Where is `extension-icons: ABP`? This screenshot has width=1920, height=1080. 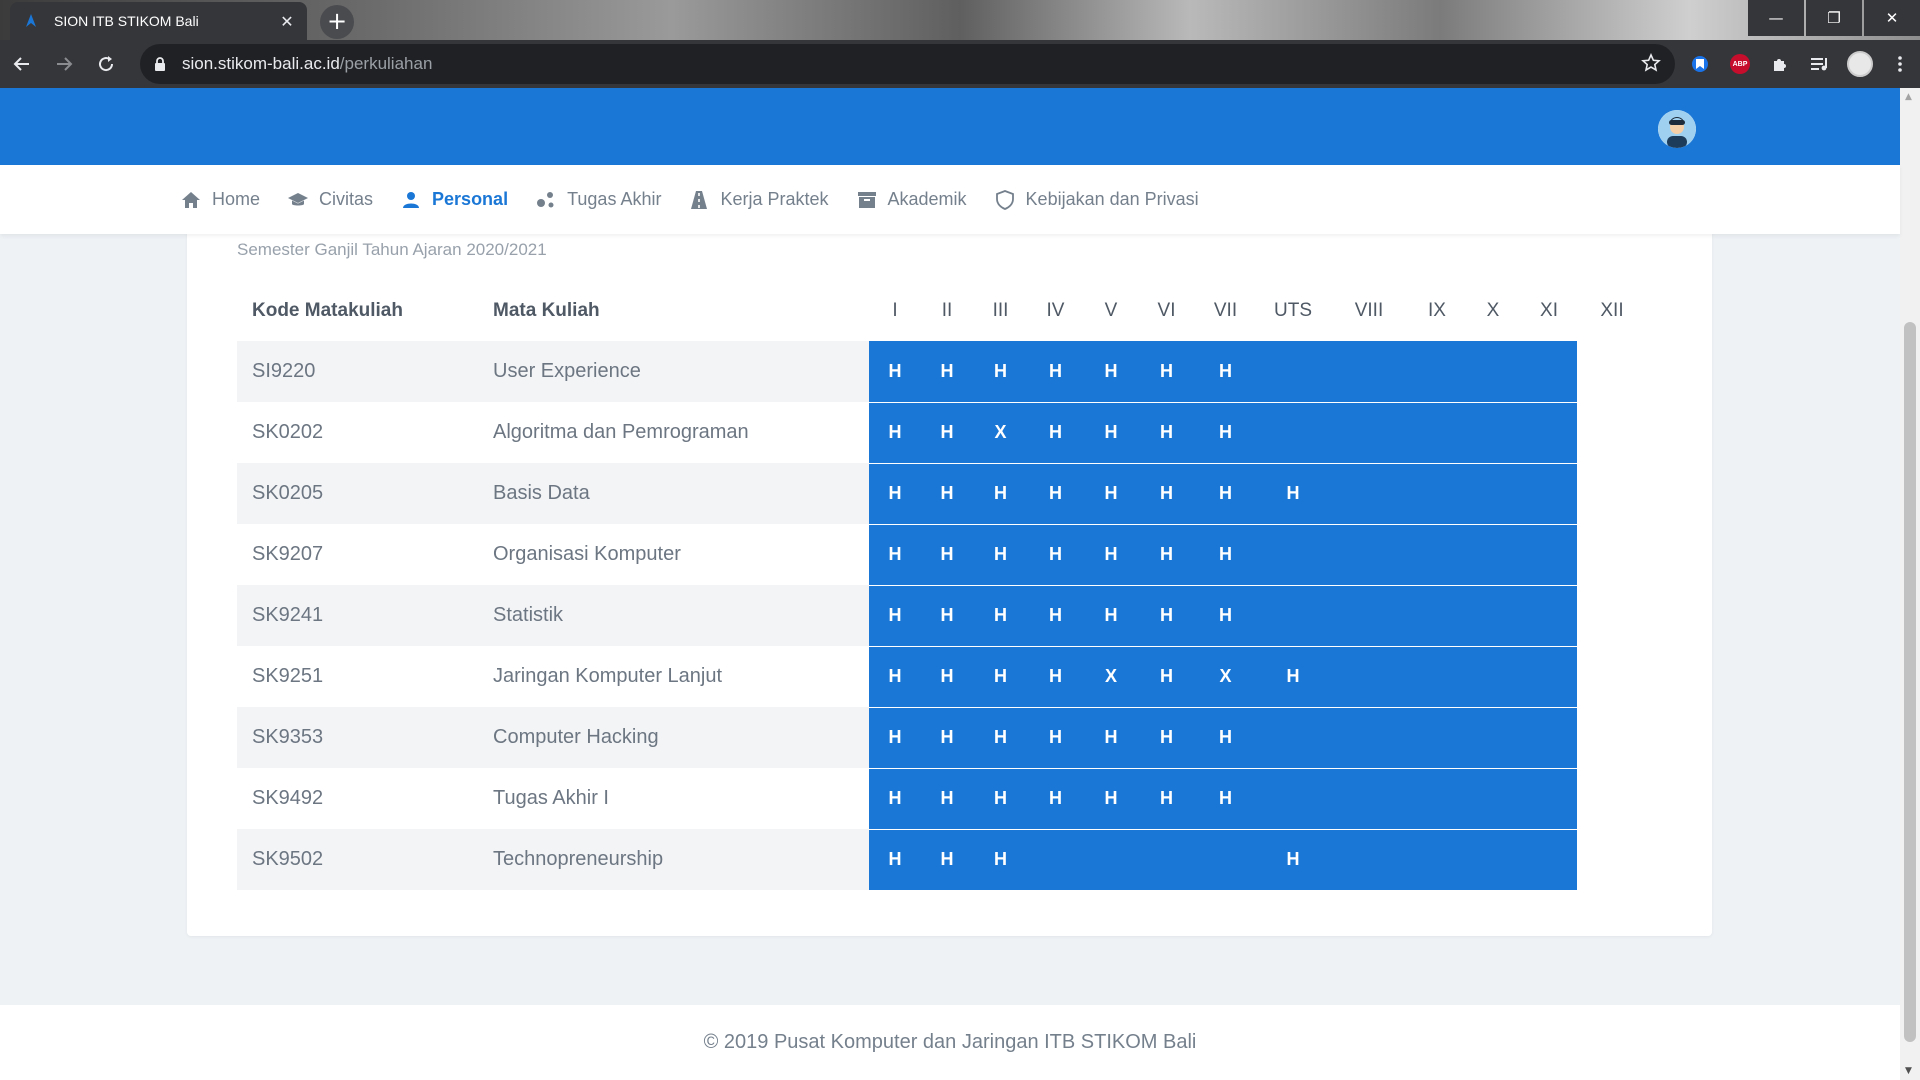 extension-icons: ABP is located at coordinates (1800, 64).